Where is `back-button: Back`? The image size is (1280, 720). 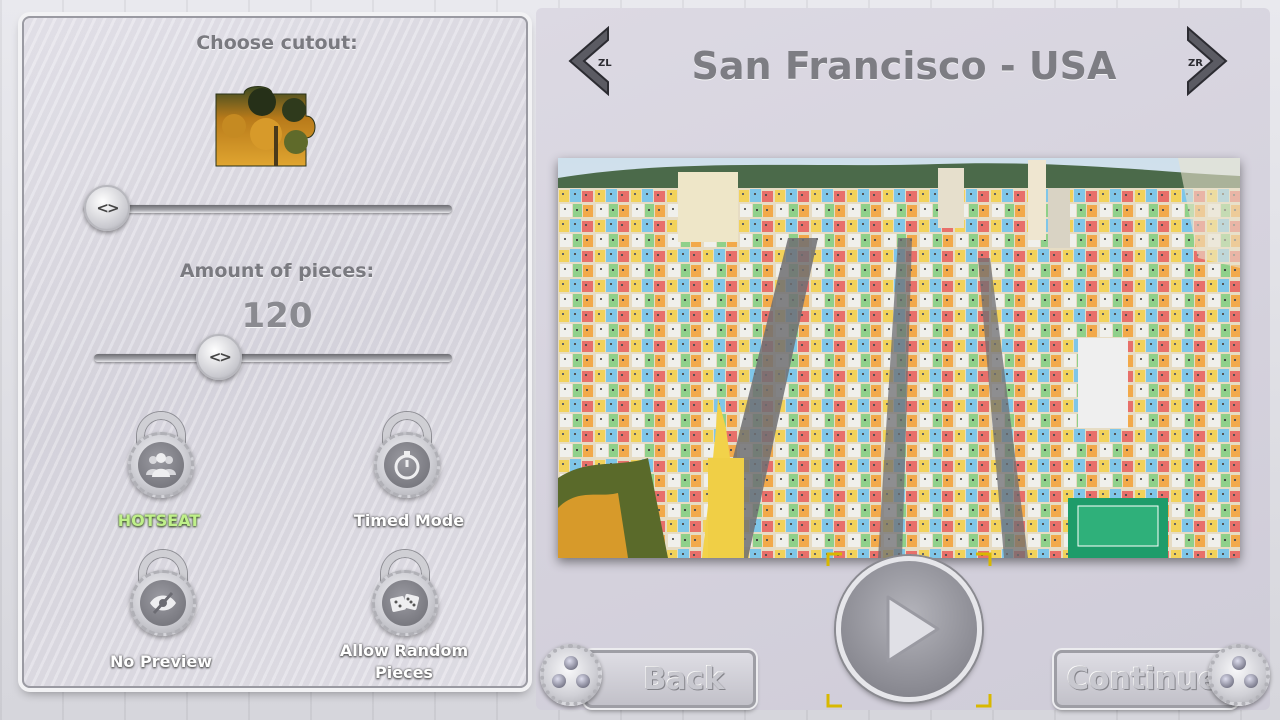
back-button: Back is located at coordinates (670, 679).